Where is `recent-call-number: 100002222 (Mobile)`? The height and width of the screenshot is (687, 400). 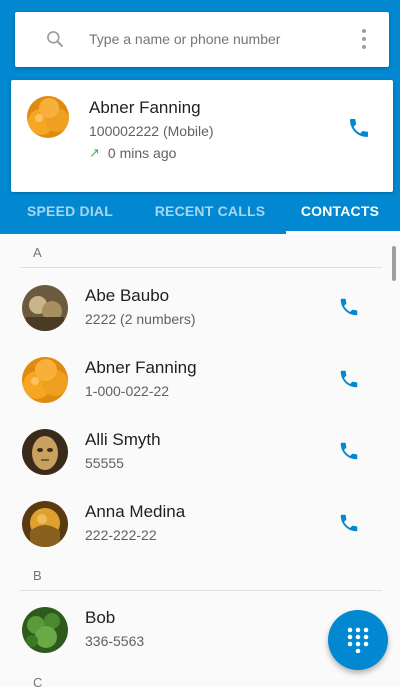
recent-call-number: 100002222 (Mobile) is located at coordinates (151, 131).